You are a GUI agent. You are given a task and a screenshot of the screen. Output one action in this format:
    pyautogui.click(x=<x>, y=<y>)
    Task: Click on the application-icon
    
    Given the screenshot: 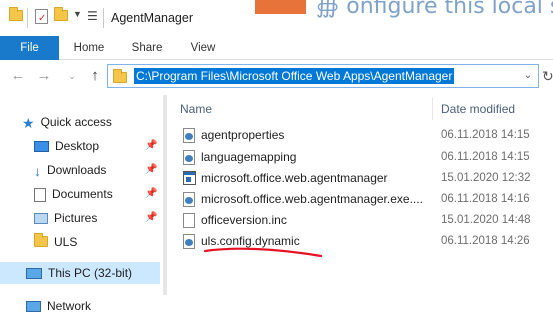 What is the action you would take?
    pyautogui.click(x=189, y=178)
    